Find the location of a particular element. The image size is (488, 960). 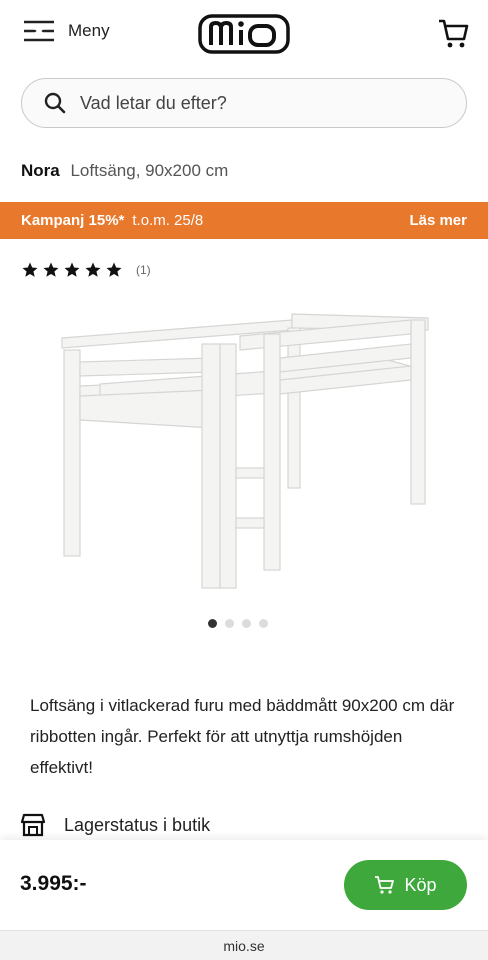

stock-status-link: Lagerstatus i butik is located at coordinates (115, 825).